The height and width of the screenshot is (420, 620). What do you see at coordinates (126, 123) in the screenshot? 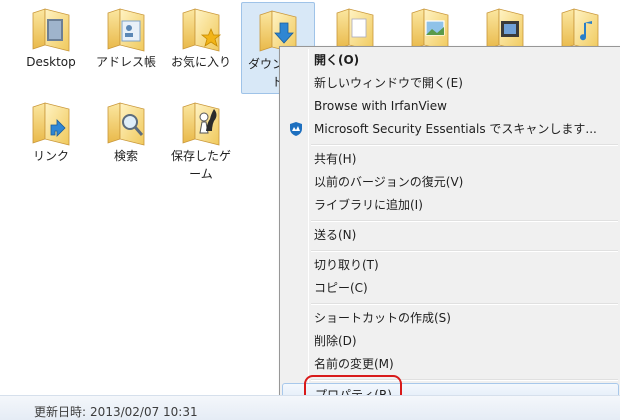
I see `searches-folder-icon` at bounding box center [126, 123].